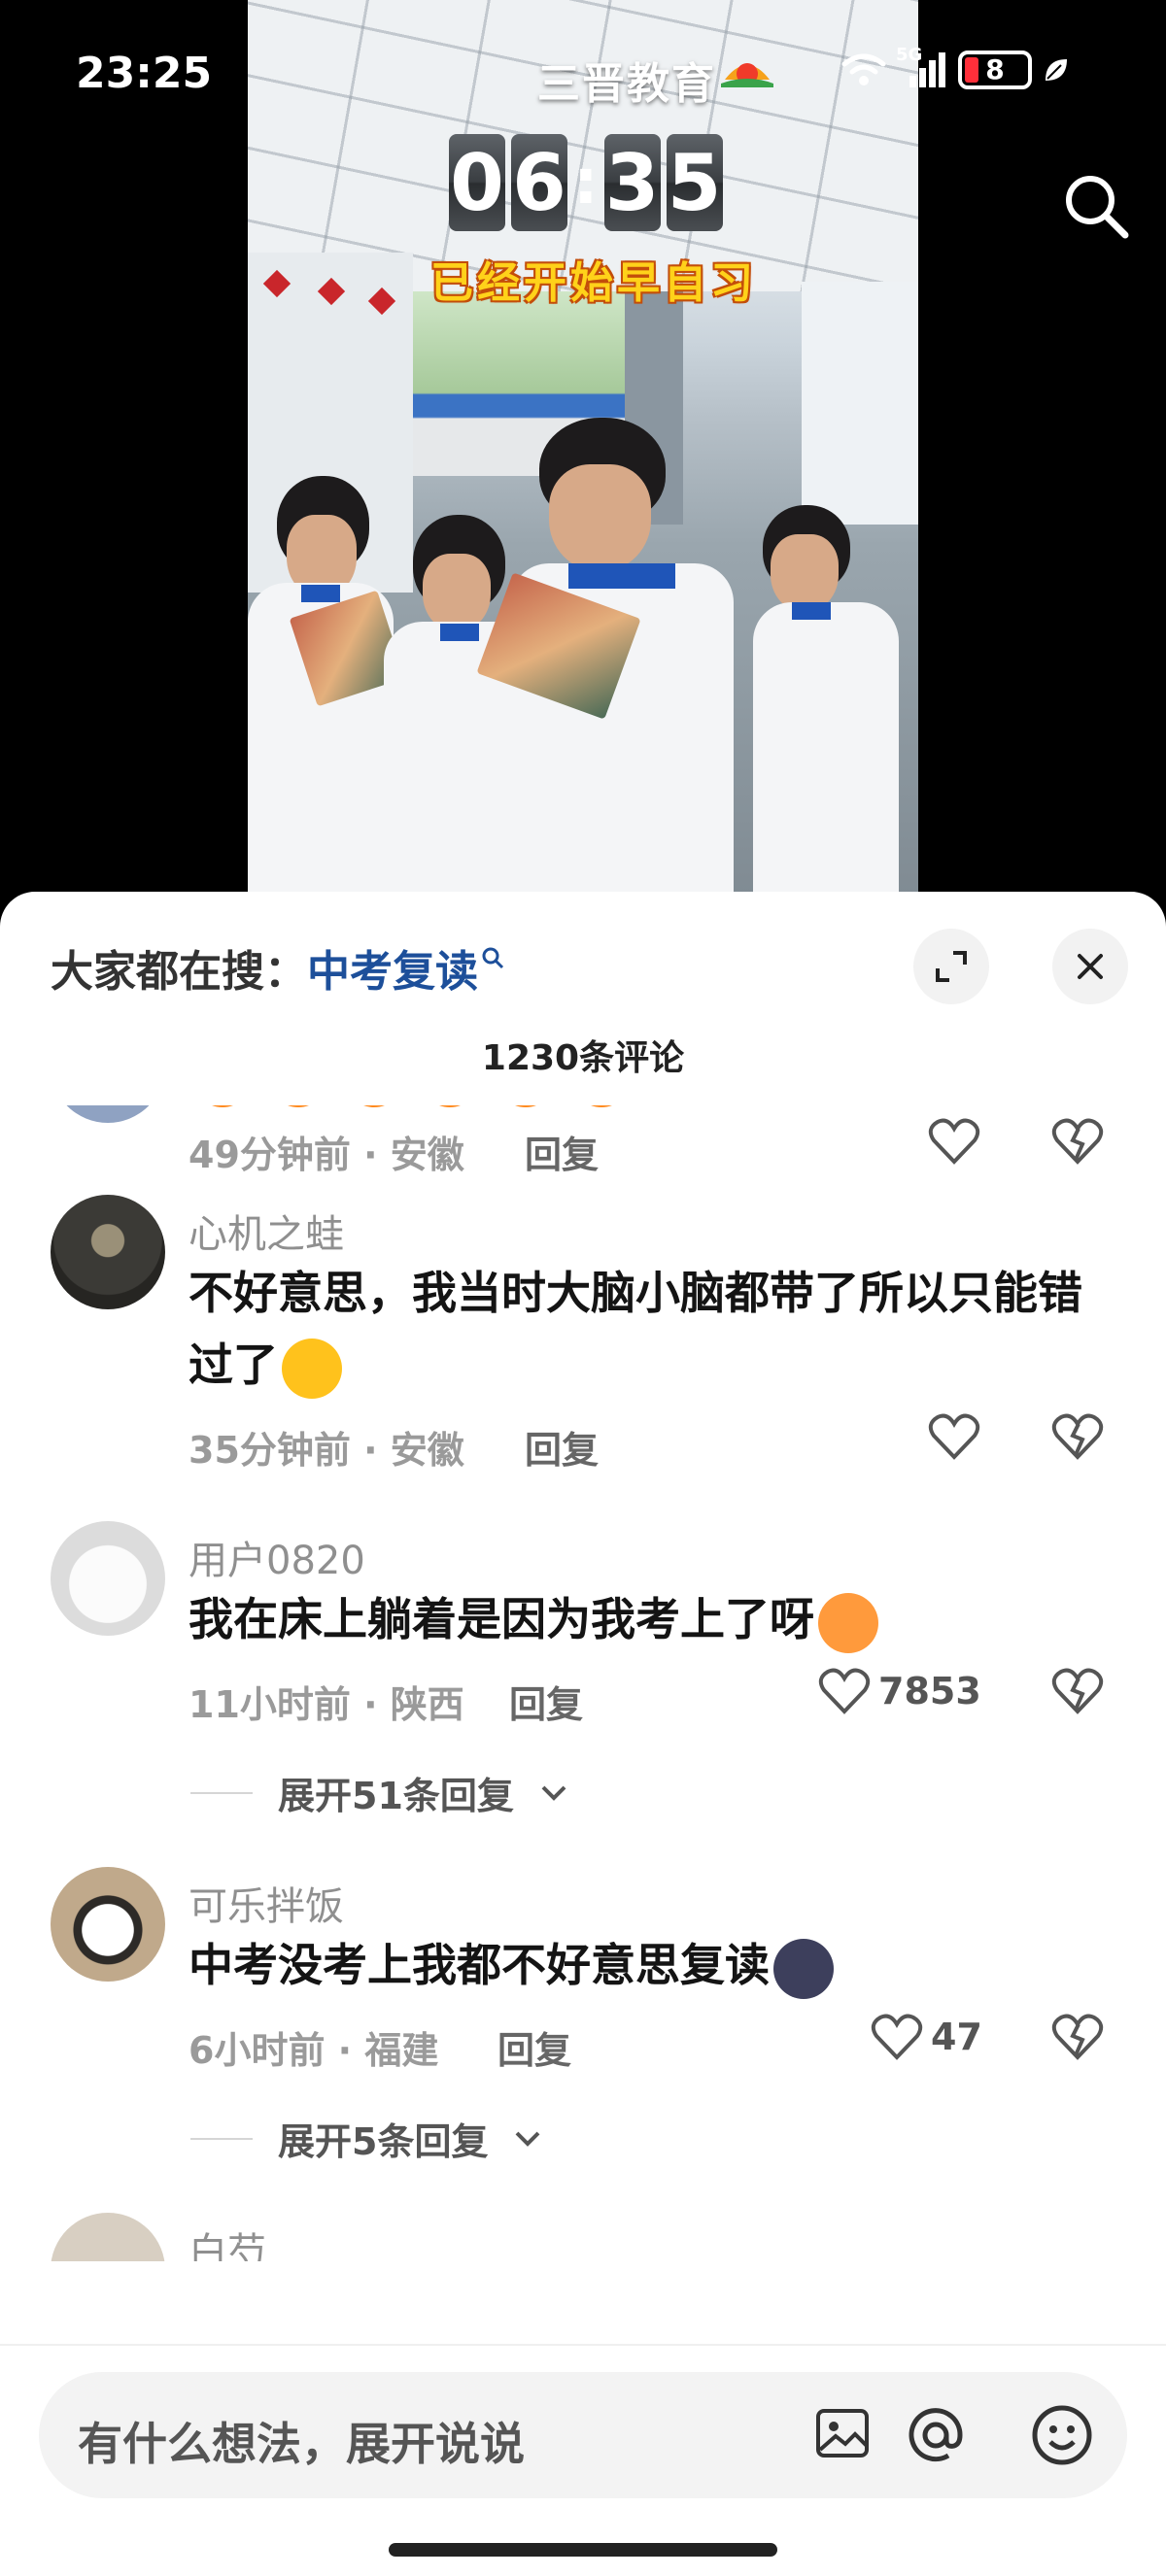  What do you see at coordinates (477, 182) in the screenshot?
I see `clock-digit: 0` at bounding box center [477, 182].